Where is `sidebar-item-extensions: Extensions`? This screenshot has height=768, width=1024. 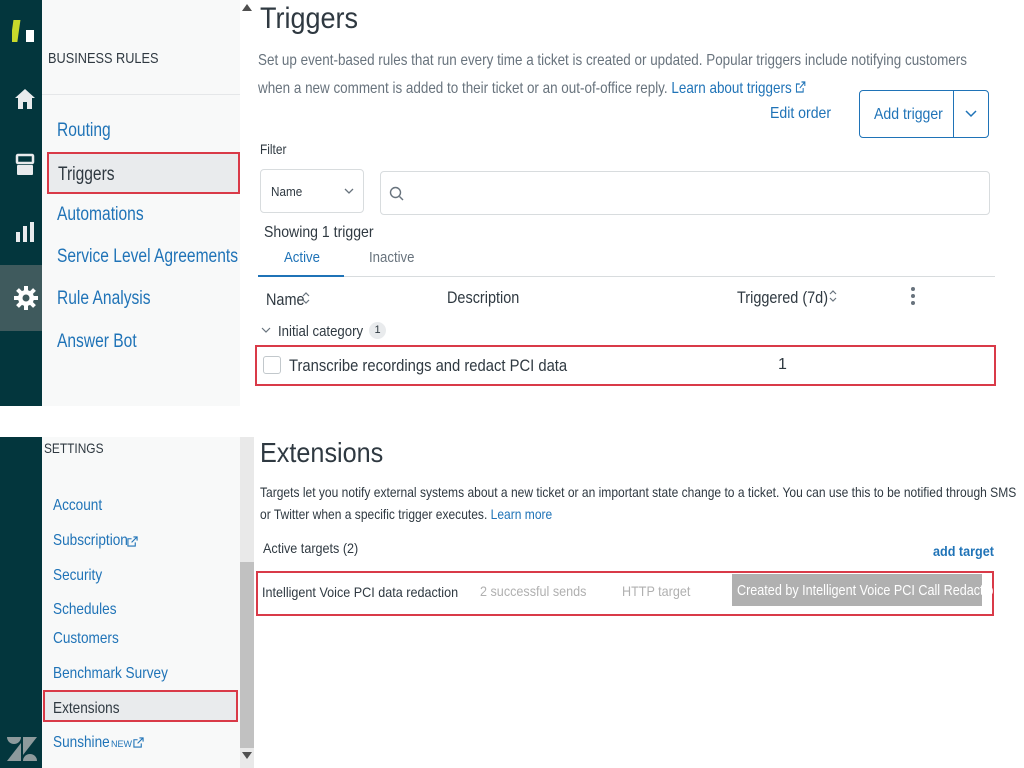
sidebar-item-extensions: Extensions is located at coordinates (140, 706).